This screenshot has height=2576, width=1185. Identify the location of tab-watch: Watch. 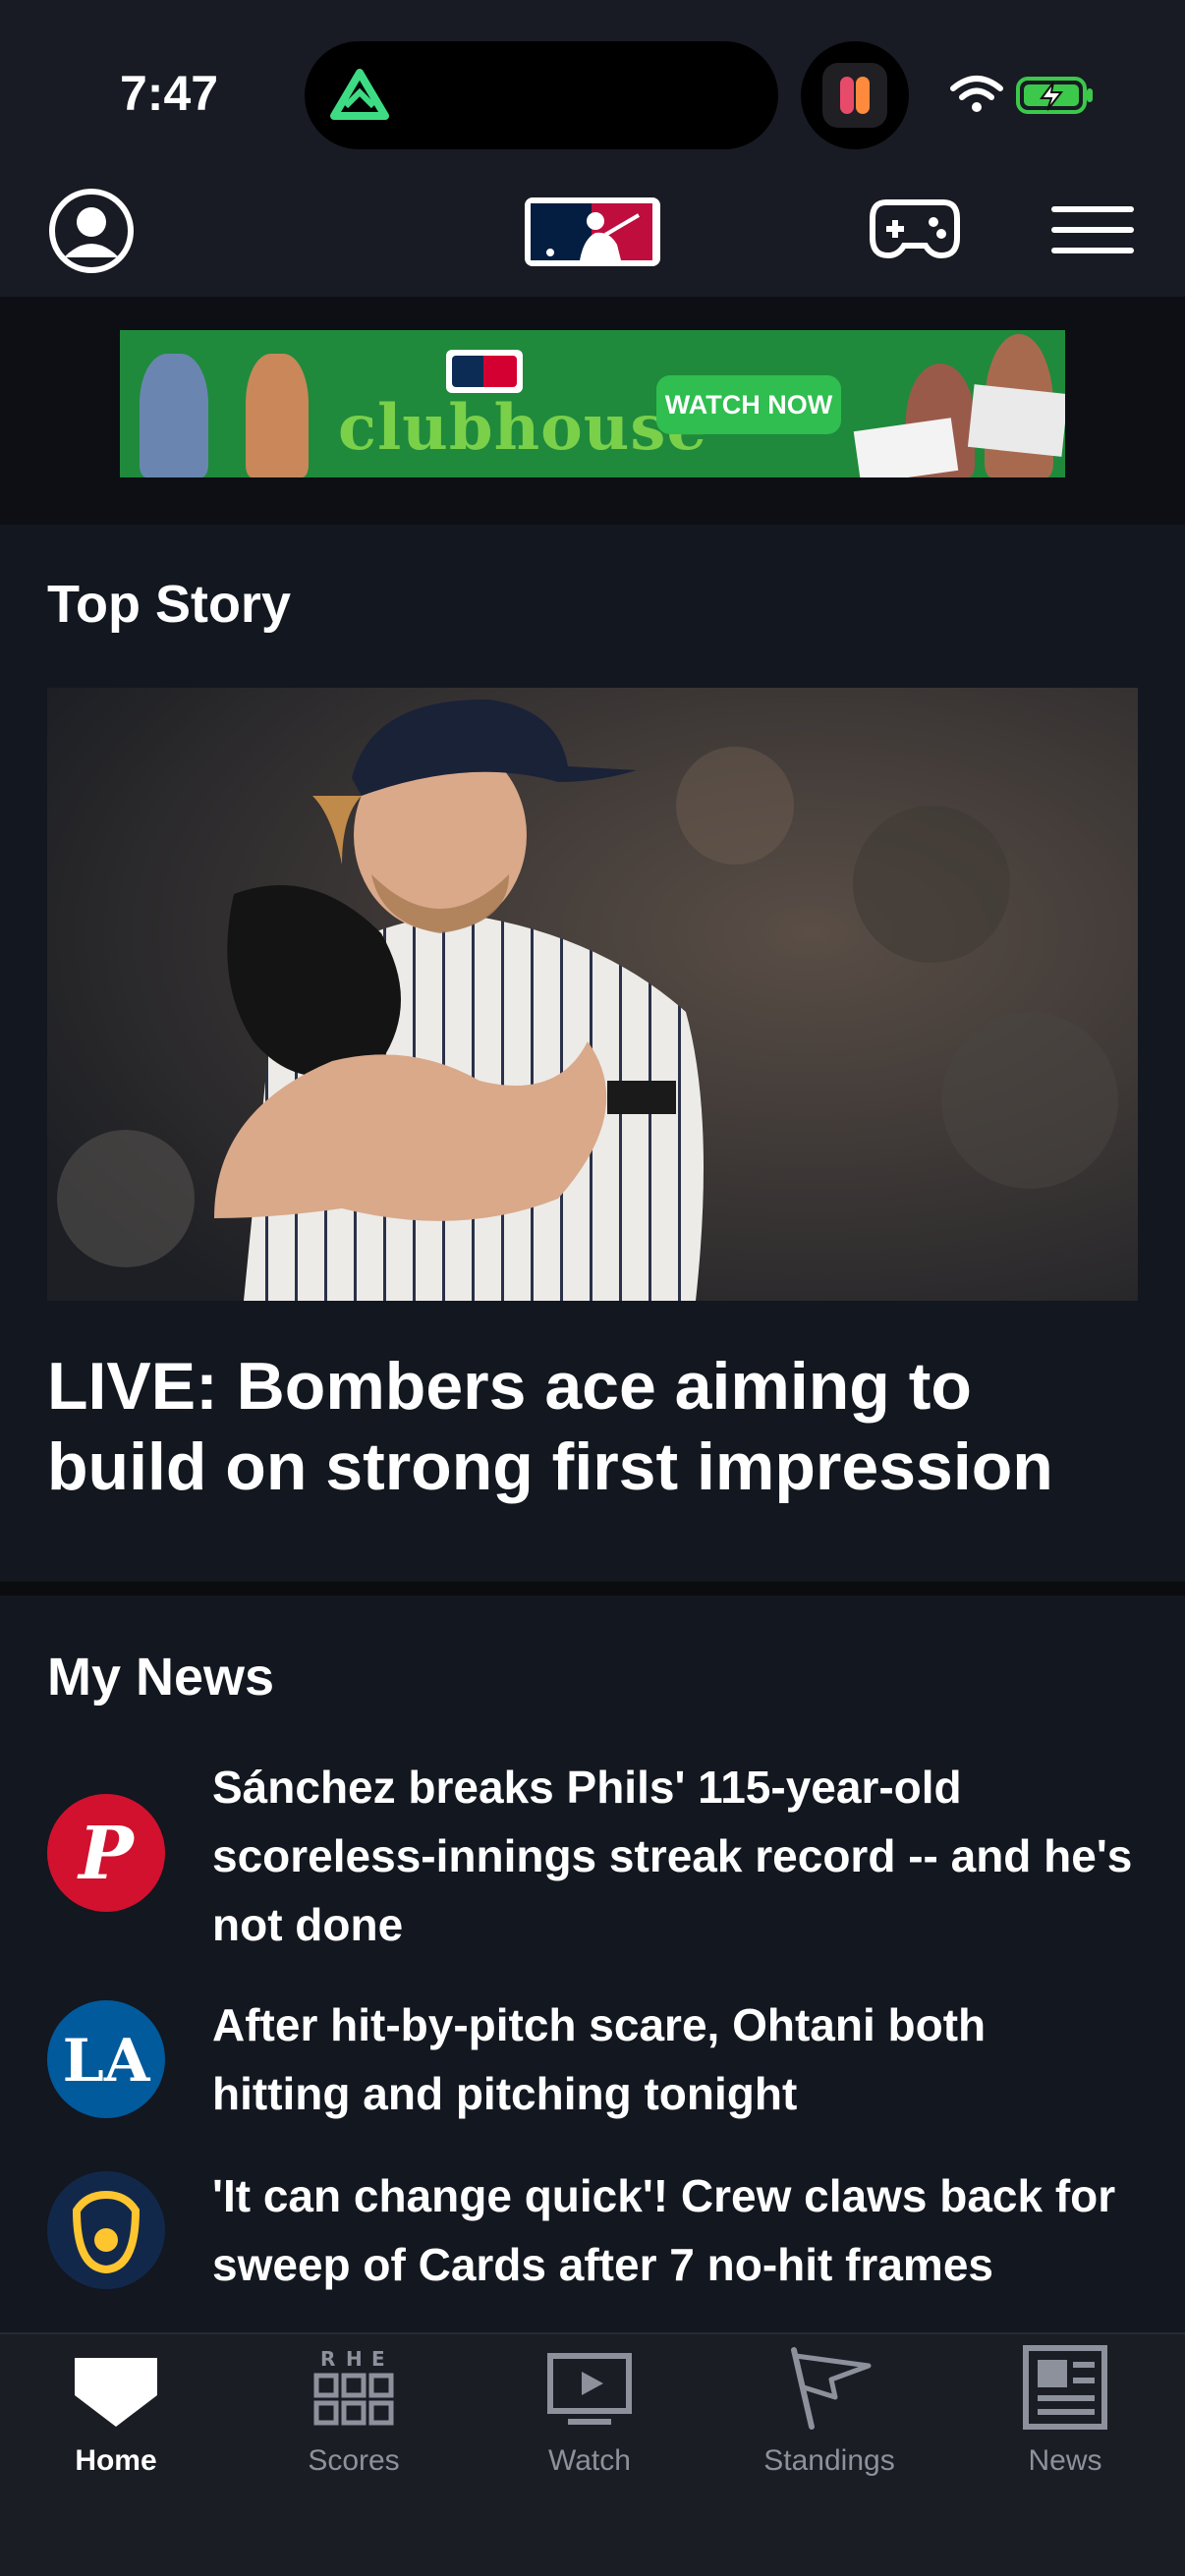
(590, 2413).